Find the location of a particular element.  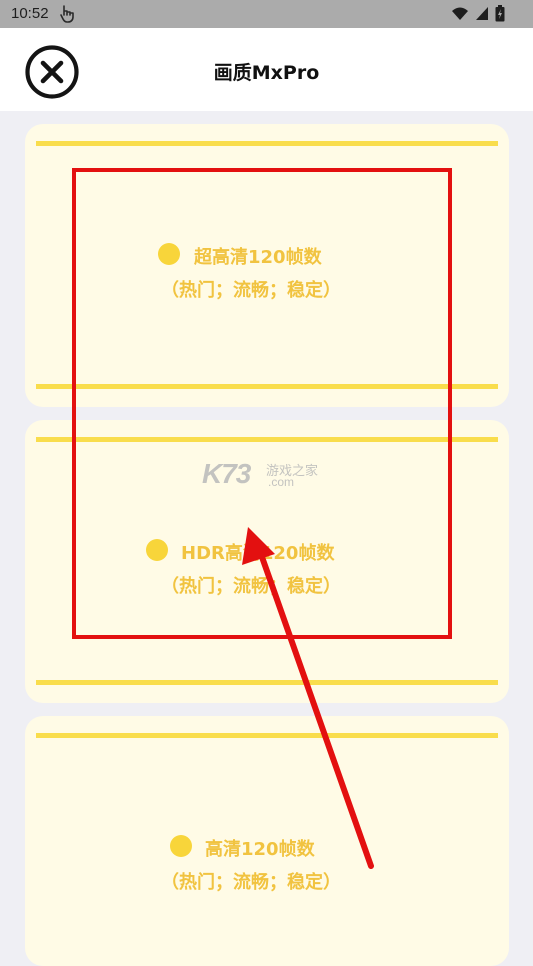

option-title: HDR高清120帧数 is located at coordinates (258, 553).